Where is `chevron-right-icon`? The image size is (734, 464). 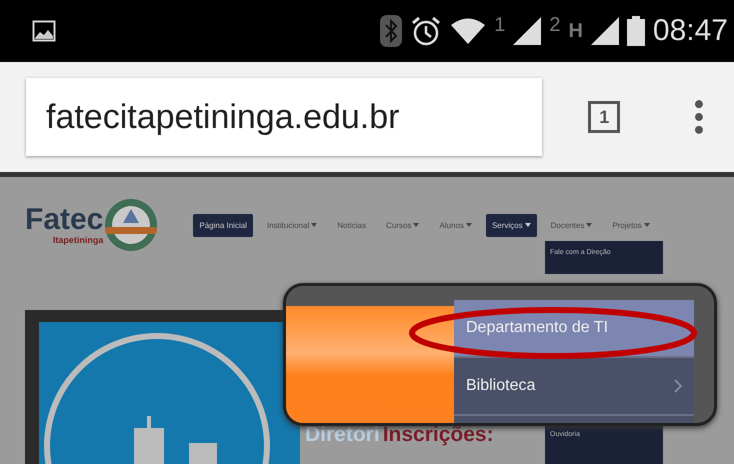 chevron-right-icon is located at coordinates (678, 386).